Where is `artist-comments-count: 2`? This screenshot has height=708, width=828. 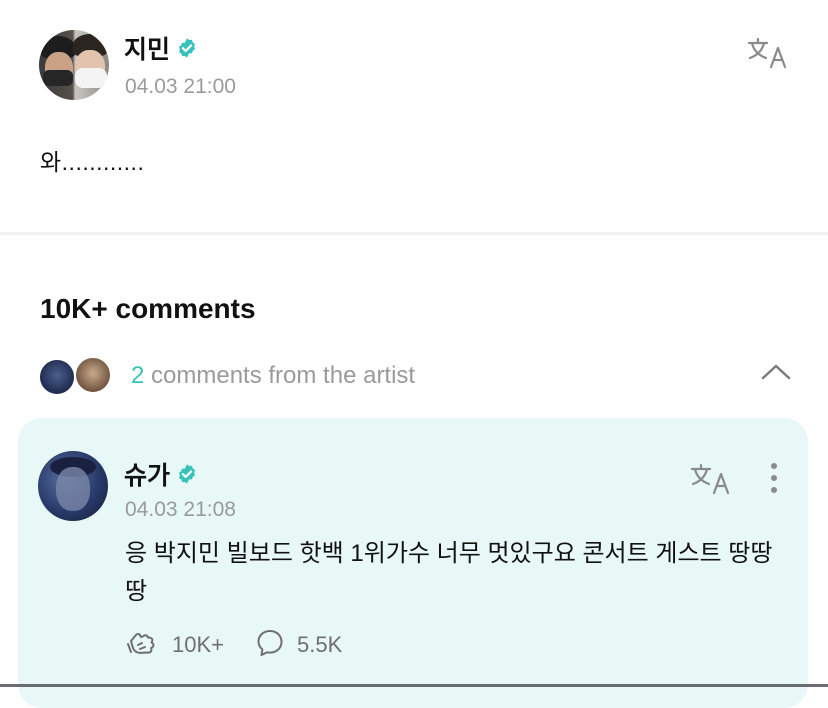
artist-comments-count: 2 is located at coordinates (138, 375).